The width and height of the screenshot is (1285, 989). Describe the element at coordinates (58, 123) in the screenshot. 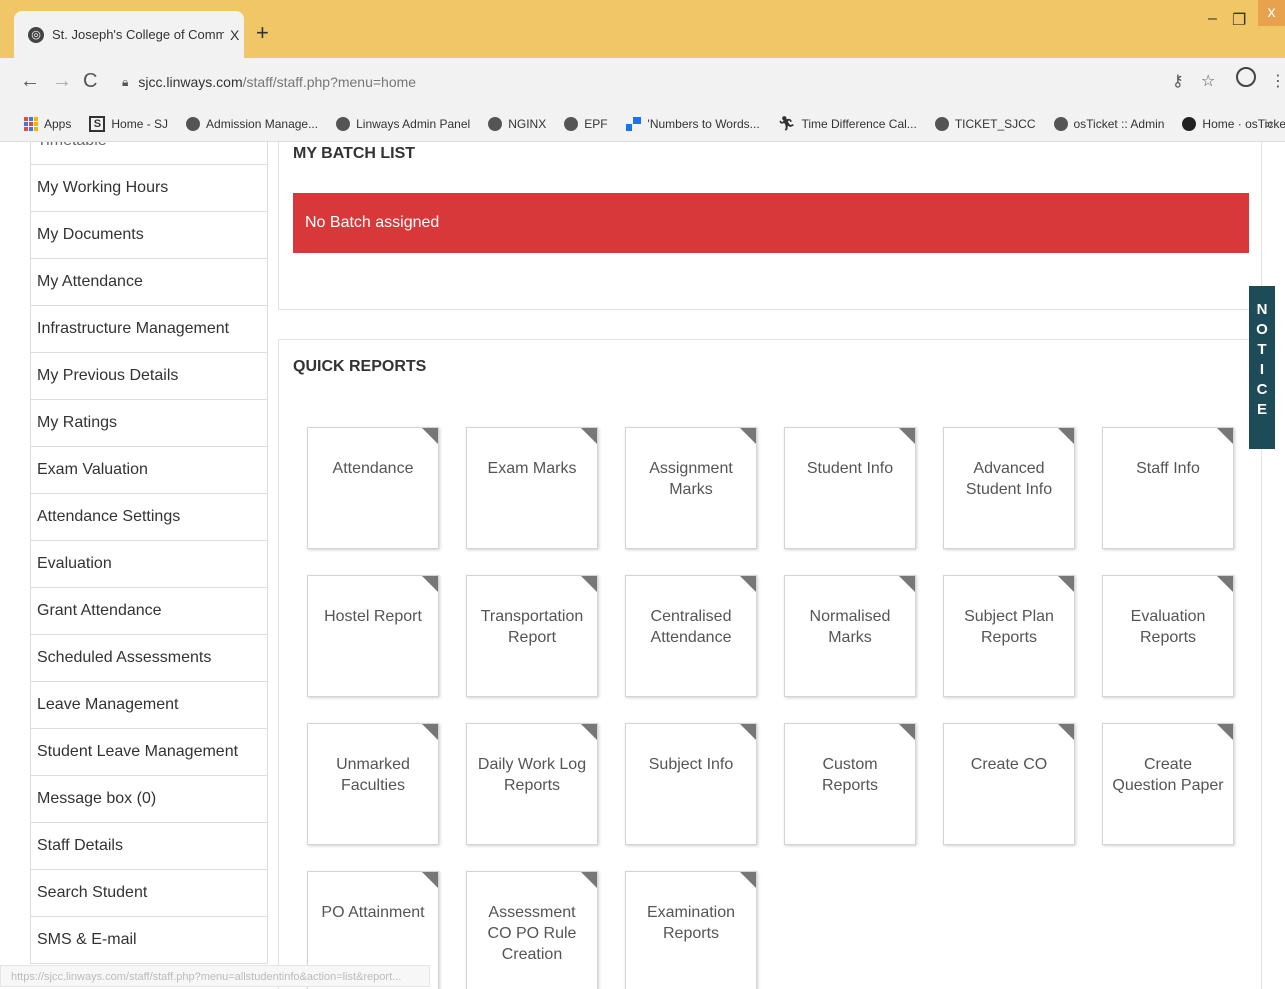

I see `bookmark-label: Apps` at that location.